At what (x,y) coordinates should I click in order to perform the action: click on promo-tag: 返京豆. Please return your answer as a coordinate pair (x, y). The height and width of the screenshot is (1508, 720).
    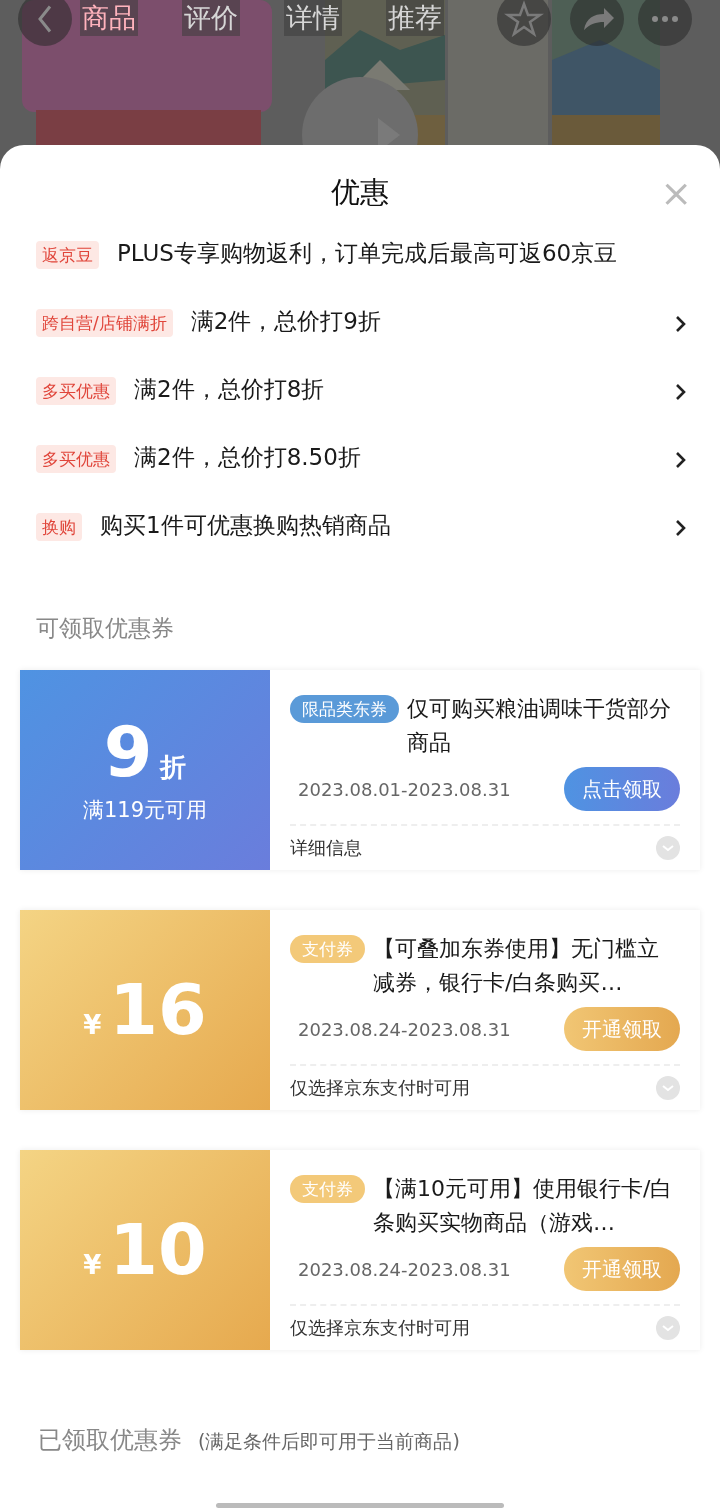
    Looking at the image, I should click on (67, 255).